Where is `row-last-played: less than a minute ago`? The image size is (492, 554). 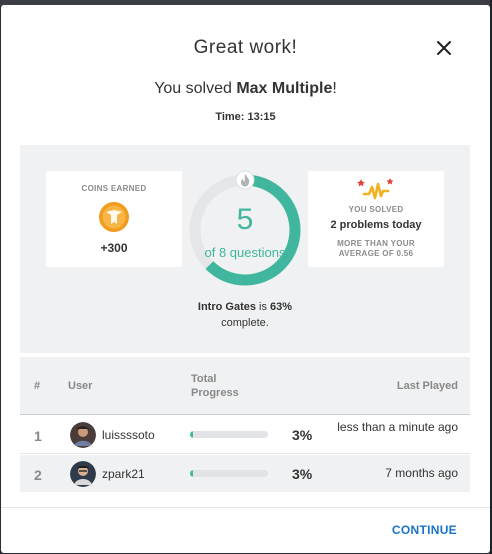
row-last-played: less than a minute ago is located at coordinates (397, 427).